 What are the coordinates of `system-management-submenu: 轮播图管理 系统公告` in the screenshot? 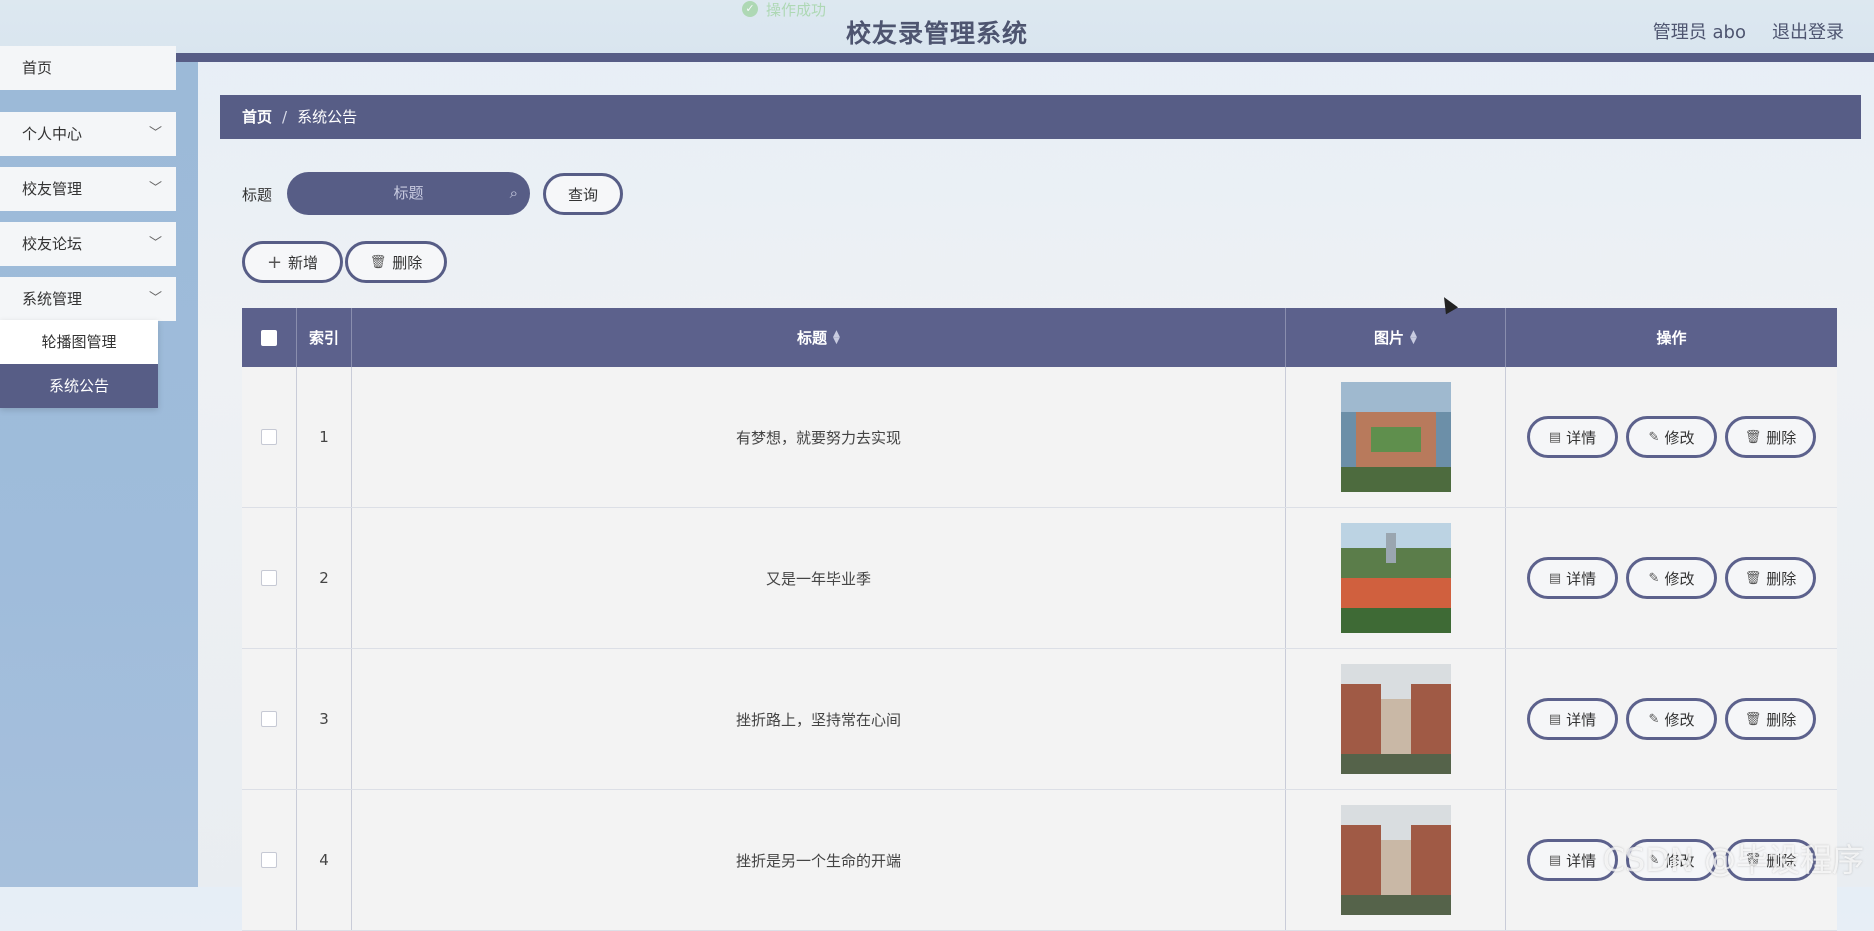 It's located at (79, 364).